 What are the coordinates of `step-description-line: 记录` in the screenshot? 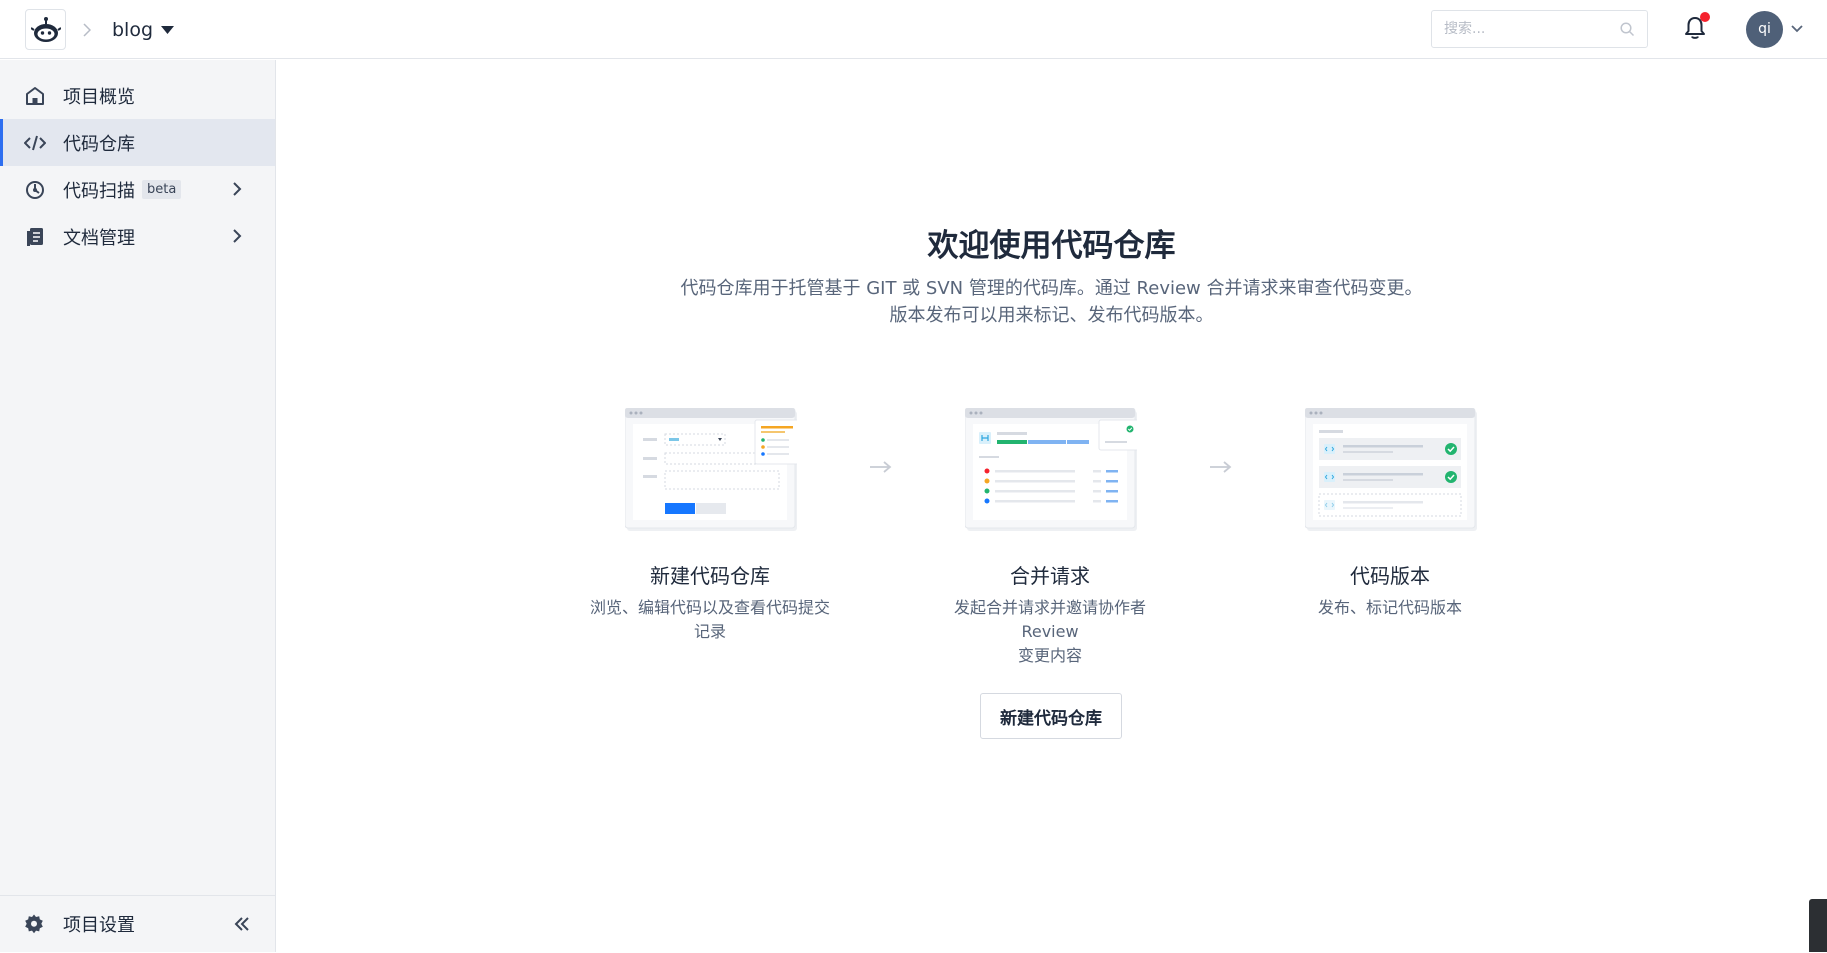 It's located at (709, 631).